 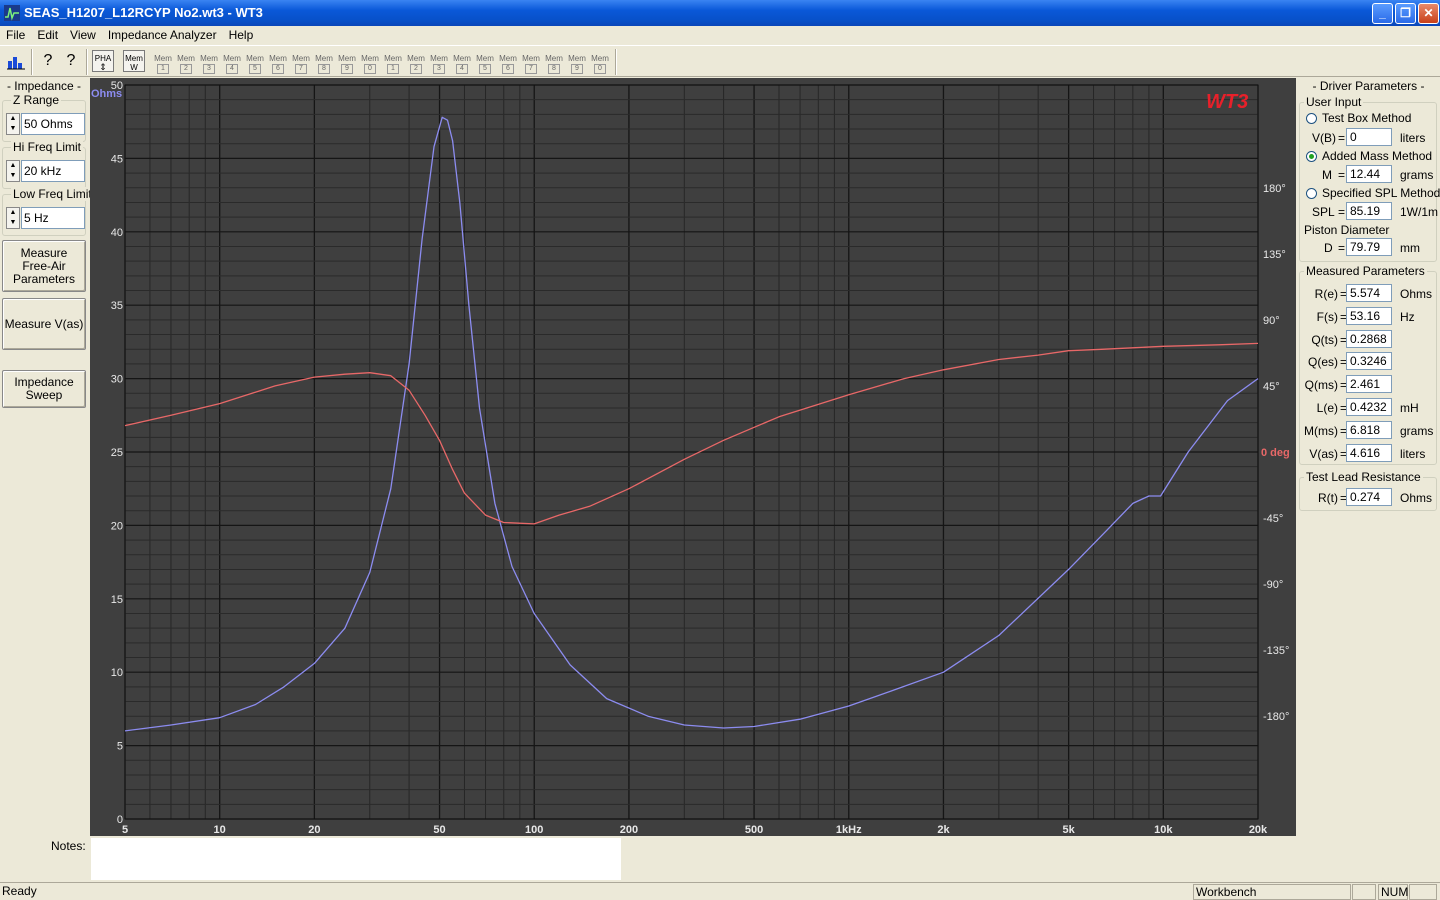 I want to click on m-unit: grams, so click(x=1417, y=175).